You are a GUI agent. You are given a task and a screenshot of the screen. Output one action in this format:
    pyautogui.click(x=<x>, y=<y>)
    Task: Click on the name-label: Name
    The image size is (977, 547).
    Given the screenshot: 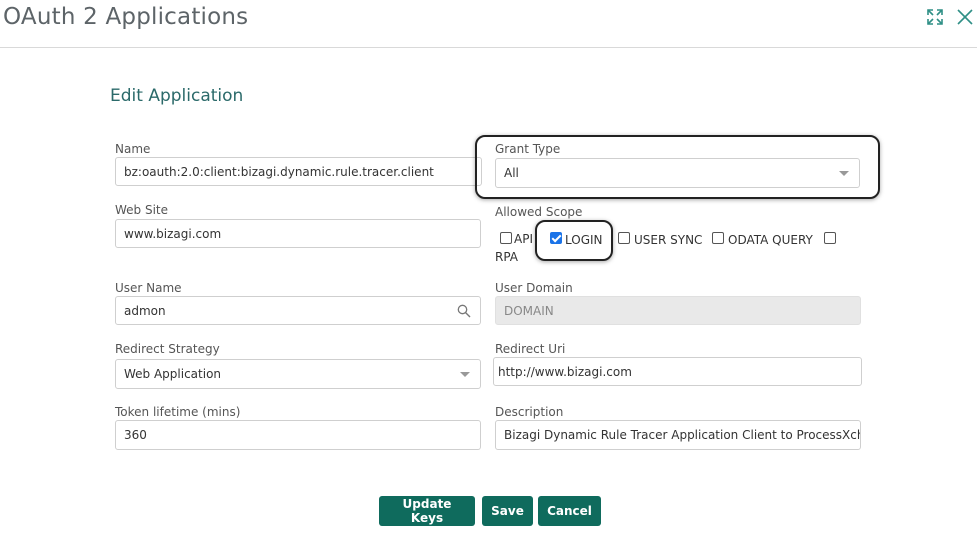 What is the action you would take?
    pyautogui.click(x=133, y=149)
    